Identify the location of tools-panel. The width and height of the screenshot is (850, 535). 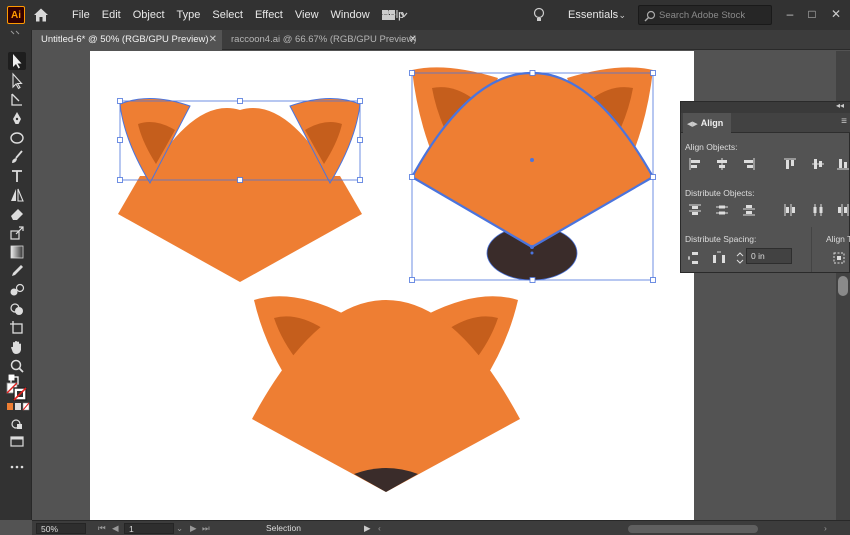
(16, 275).